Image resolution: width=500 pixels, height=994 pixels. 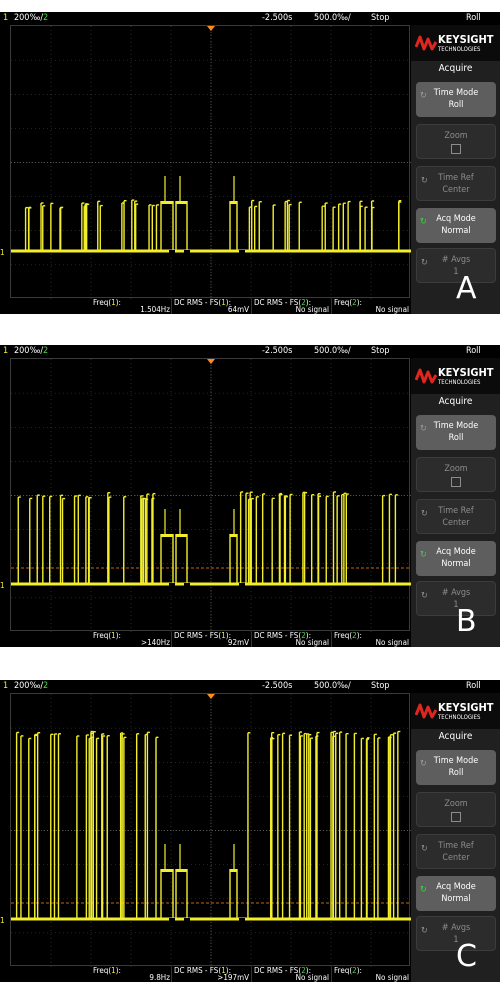 I want to click on brand-name: KEYSIGHT, so click(x=466, y=372).